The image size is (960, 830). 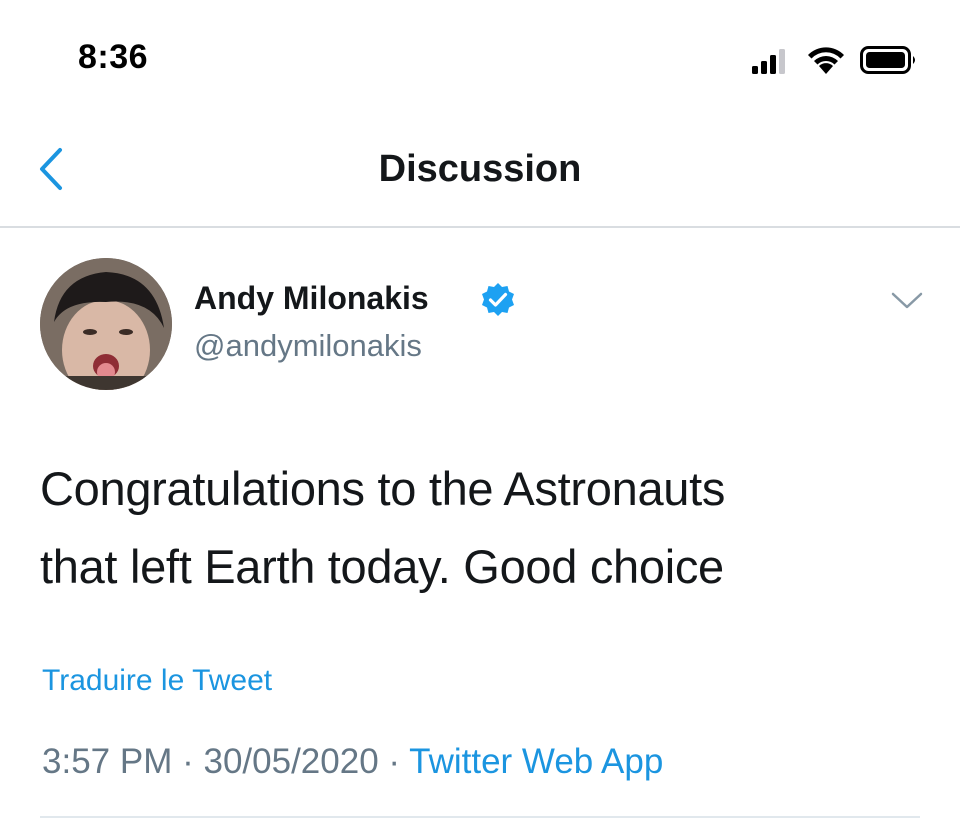 I want to click on tweet-date: 30/05/2020, so click(x=291, y=761).